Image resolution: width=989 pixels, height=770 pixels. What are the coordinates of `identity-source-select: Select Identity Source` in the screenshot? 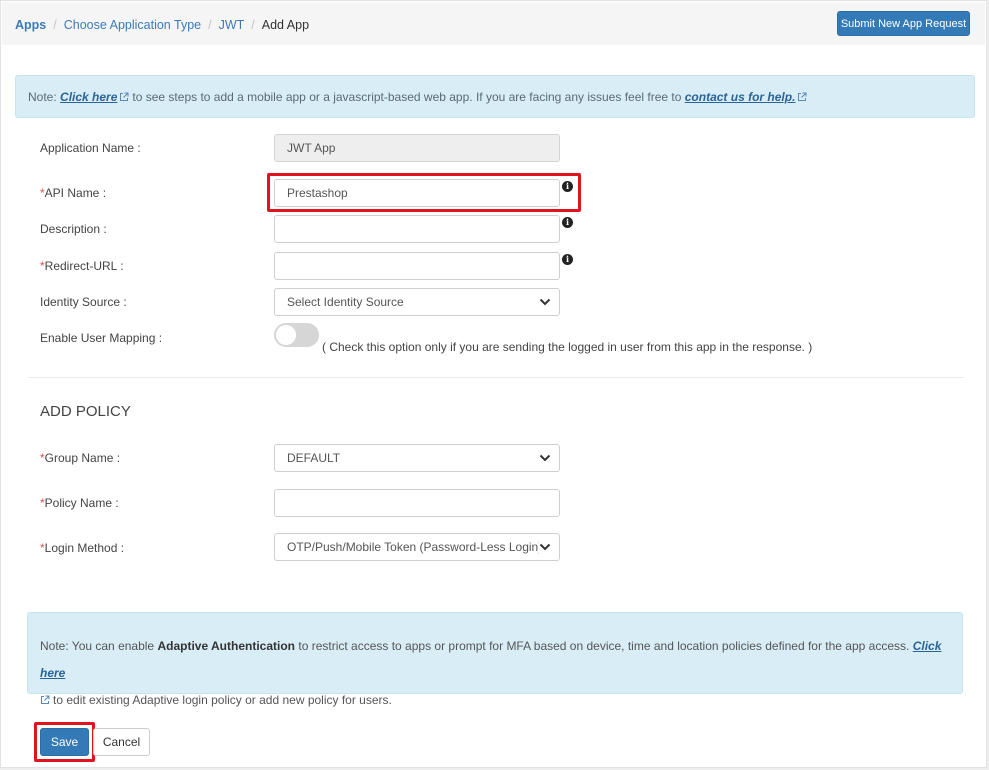 It's located at (417, 302).